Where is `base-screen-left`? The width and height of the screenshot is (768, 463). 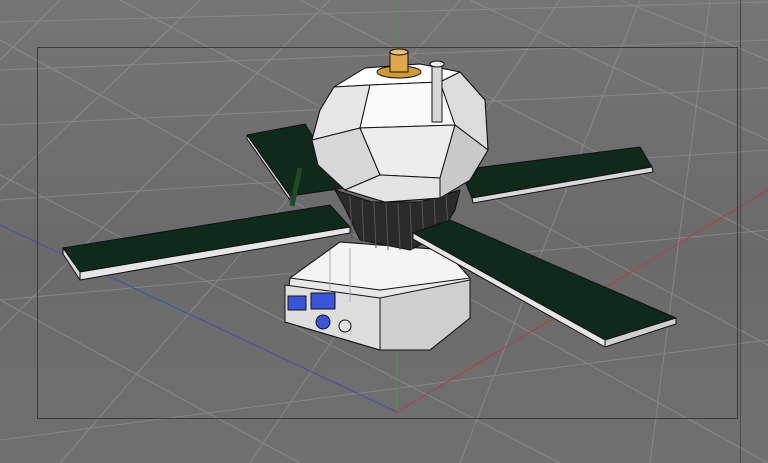 base-screen-left is located at coordinates (297, 303).